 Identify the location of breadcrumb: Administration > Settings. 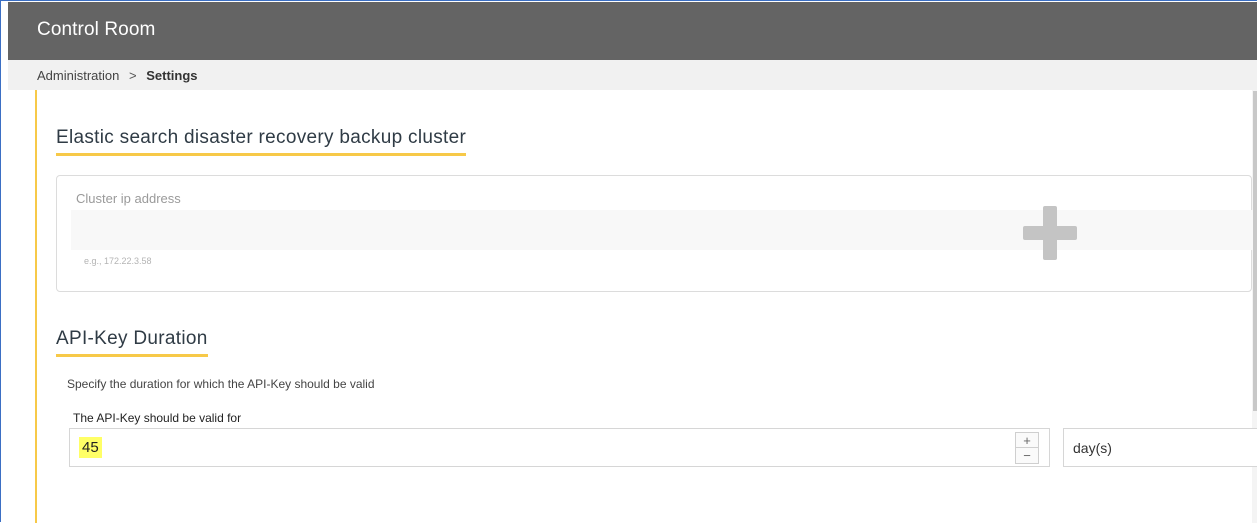
(117, 75).